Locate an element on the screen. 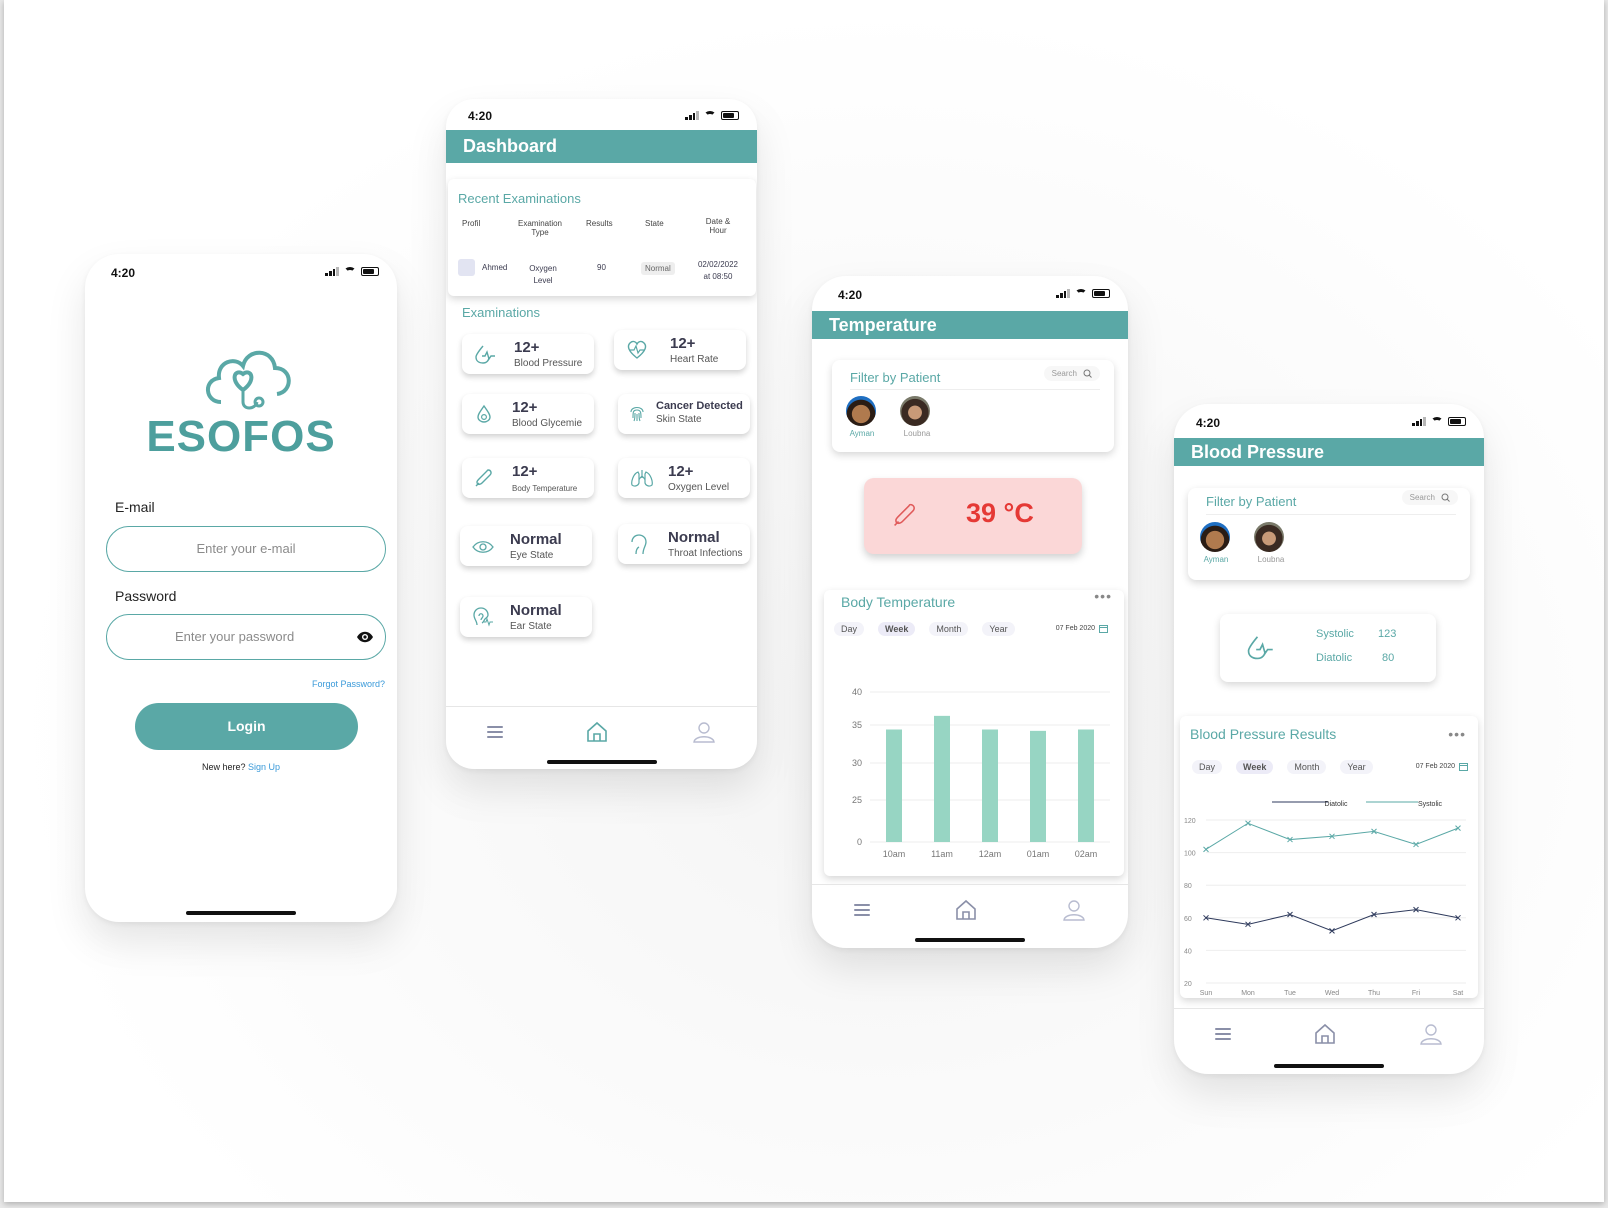  diatolic-label: Diatolic is located at coordinates (1334, 658).